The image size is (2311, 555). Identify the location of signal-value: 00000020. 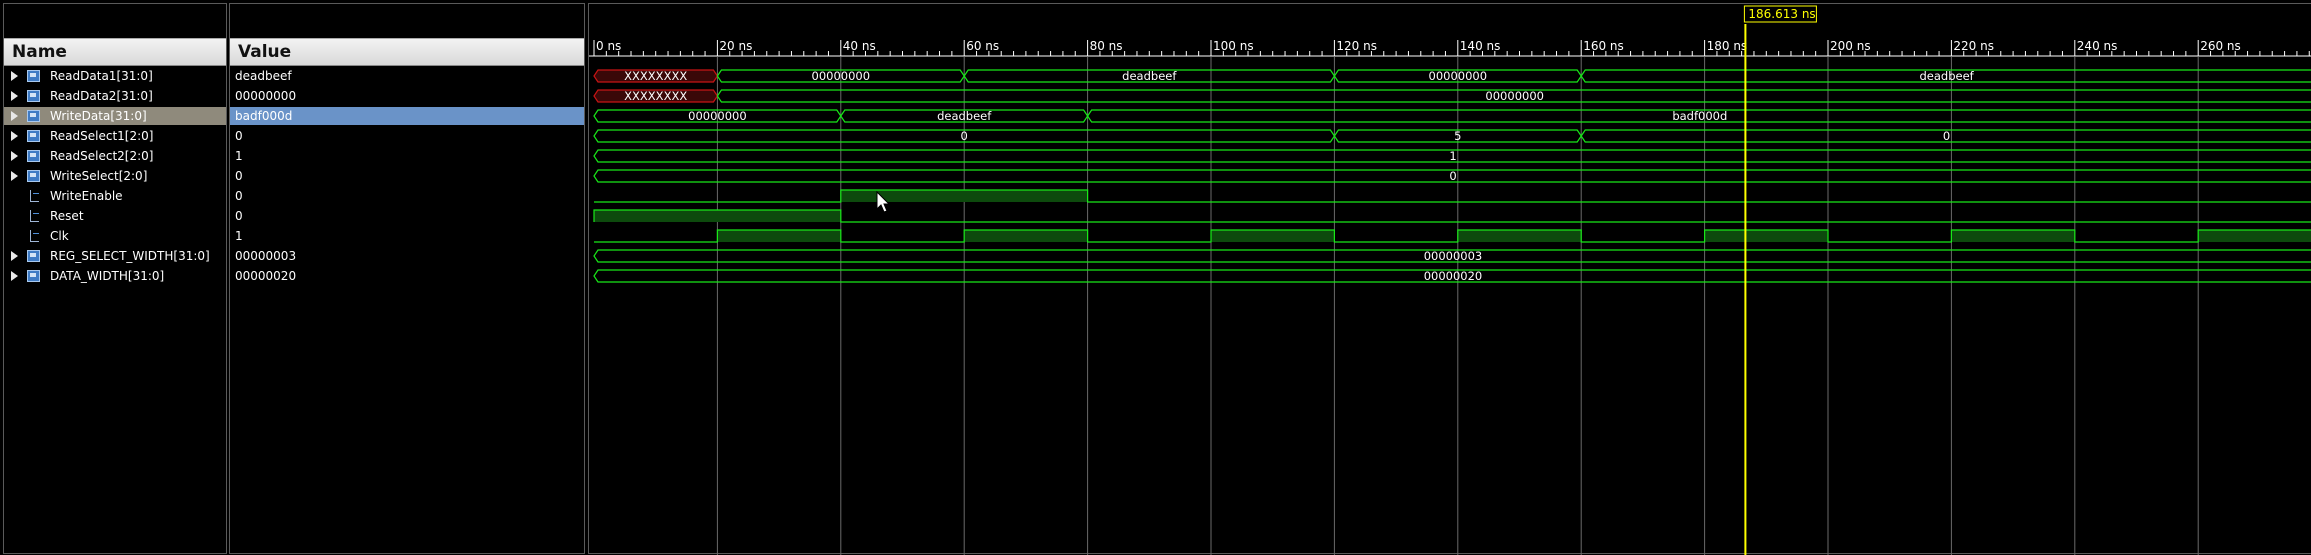
(266, 276).